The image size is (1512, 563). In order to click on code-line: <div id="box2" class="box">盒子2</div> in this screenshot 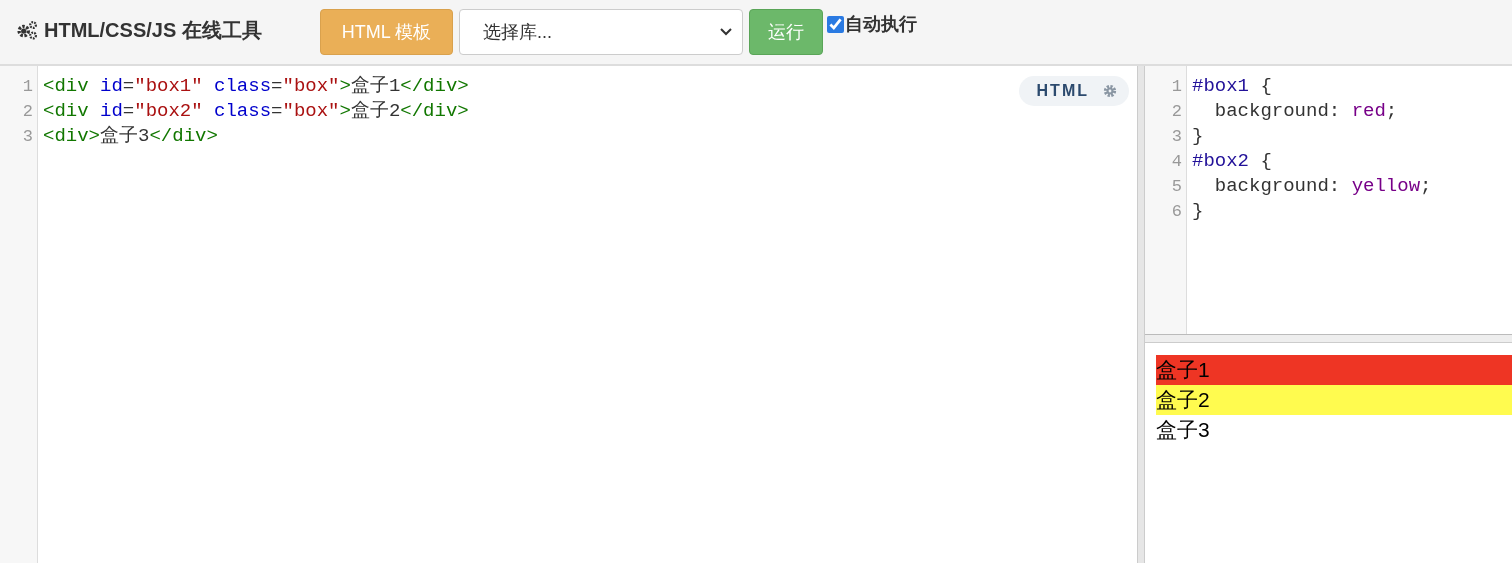, I will do `click(256, 111)`.